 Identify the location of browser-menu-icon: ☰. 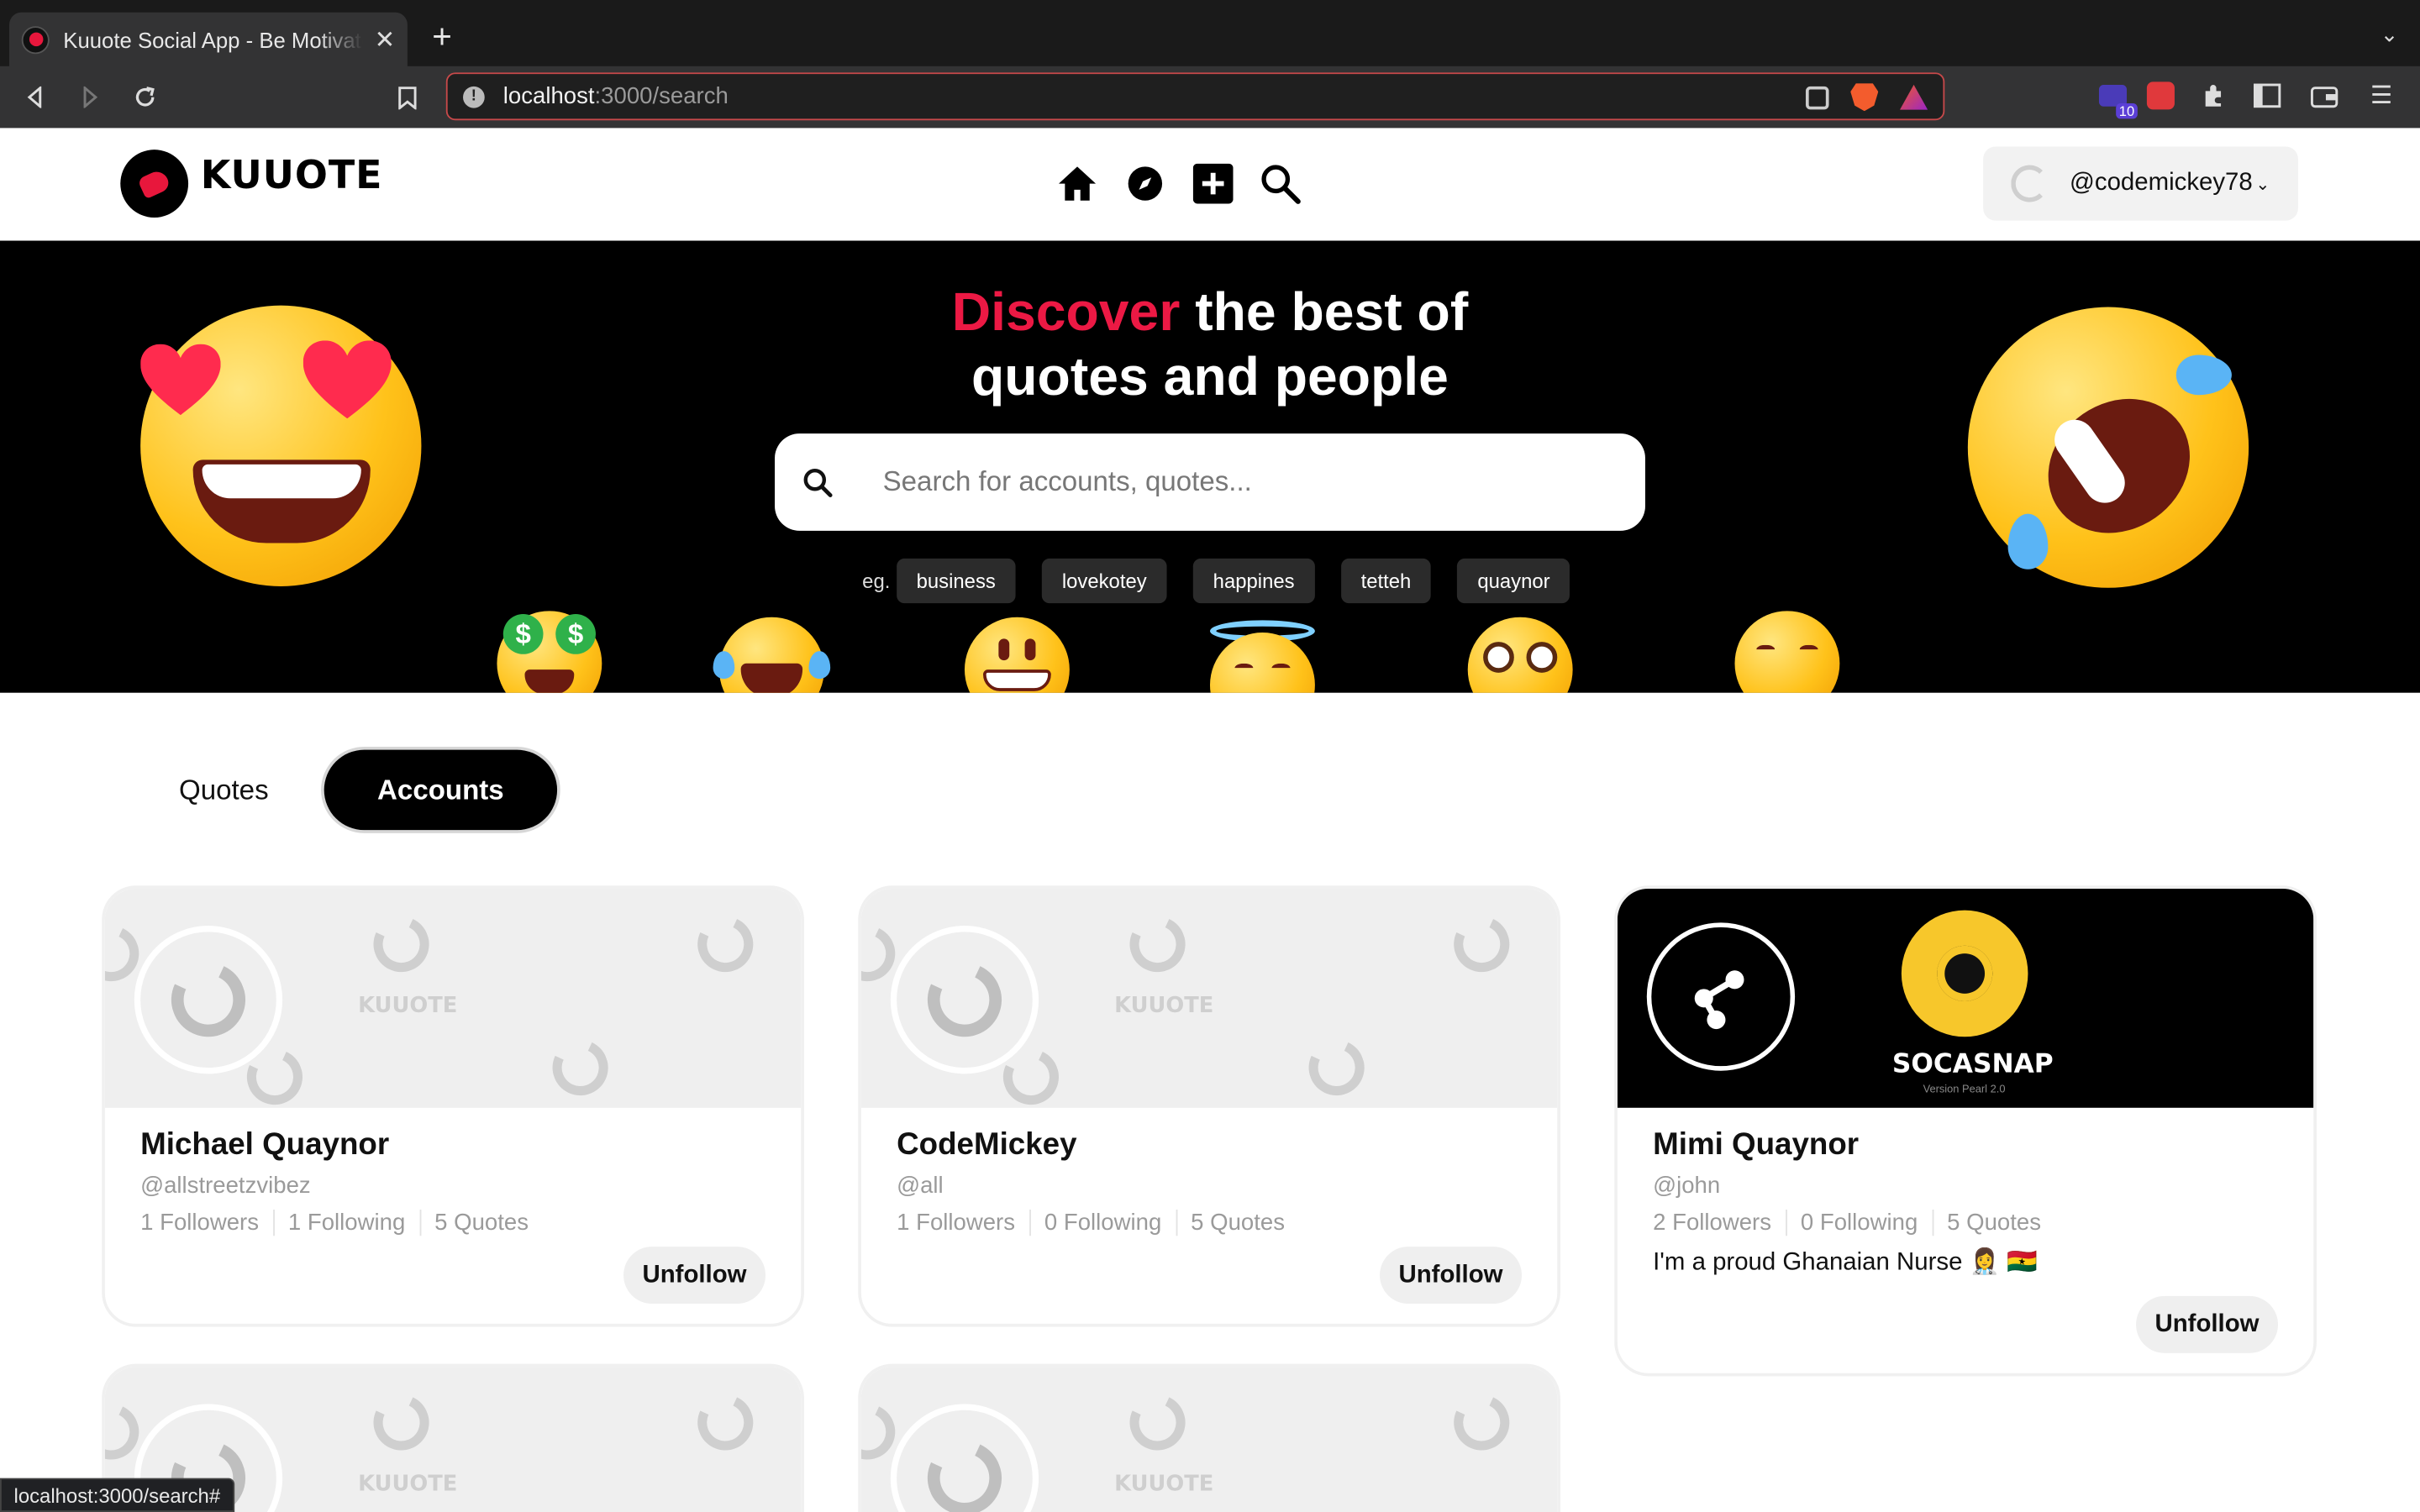
(2382, 96).